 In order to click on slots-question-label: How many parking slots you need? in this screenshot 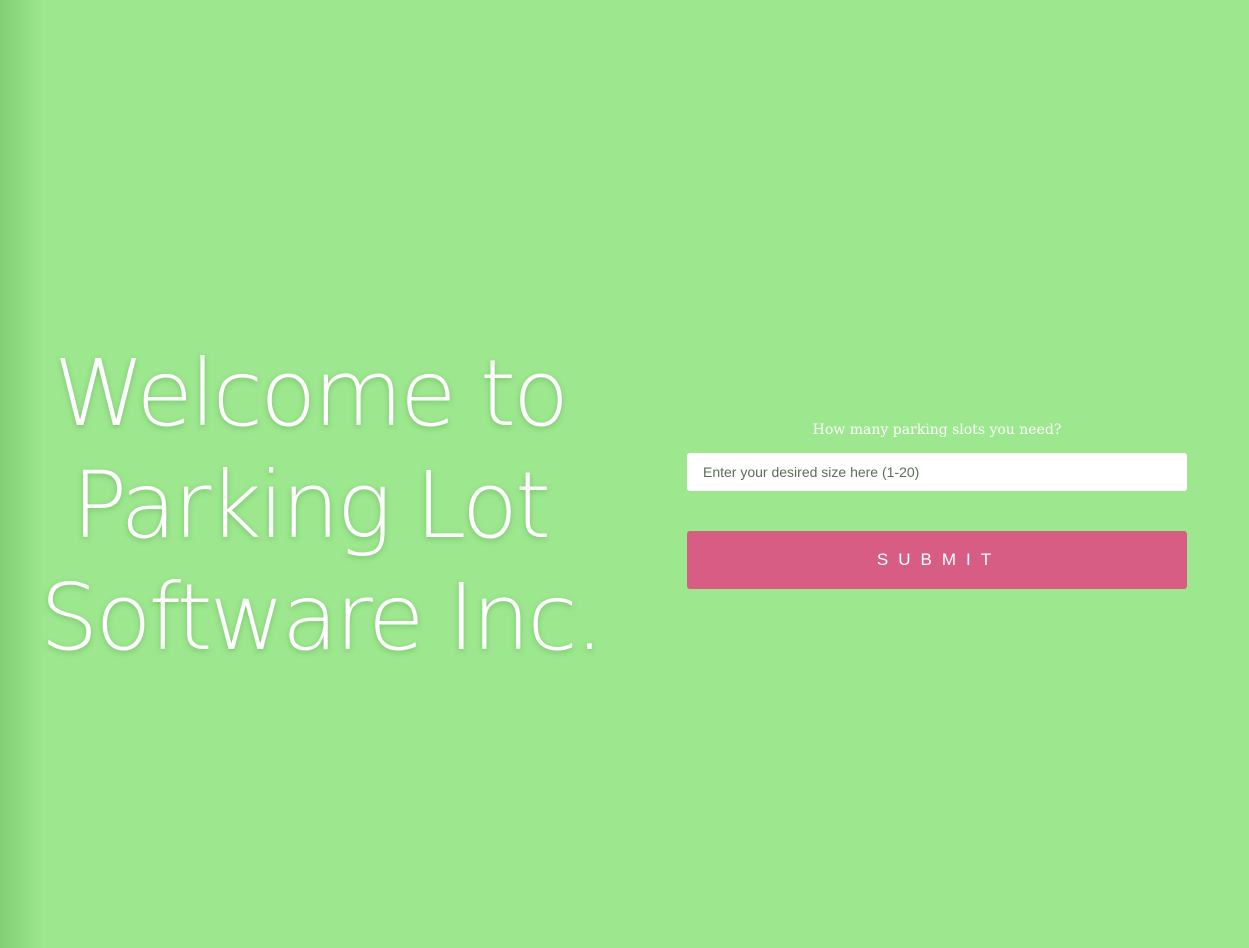, I will do `click(937, 430)`.